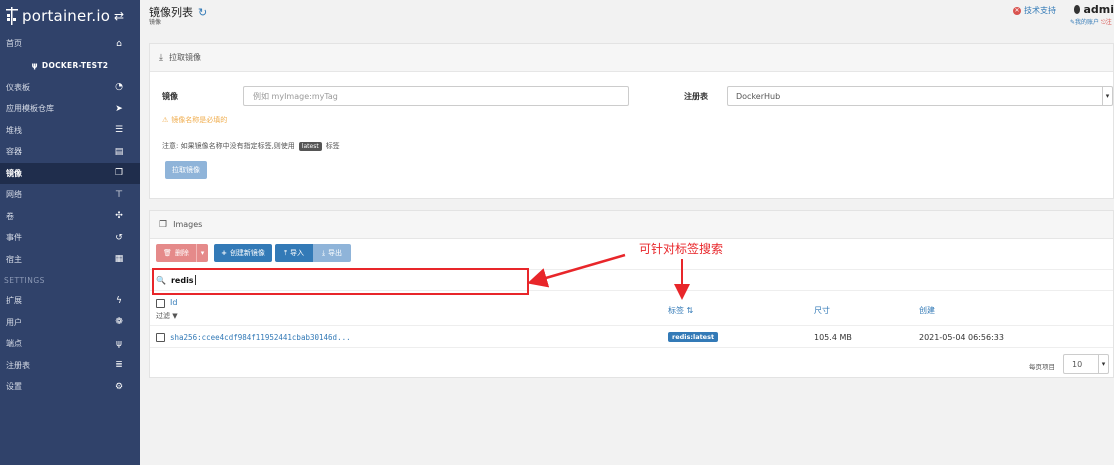 The height and width of the screenshot is (465, 1114). I want to click on rocket-icon: ➤, so click(119, 108).